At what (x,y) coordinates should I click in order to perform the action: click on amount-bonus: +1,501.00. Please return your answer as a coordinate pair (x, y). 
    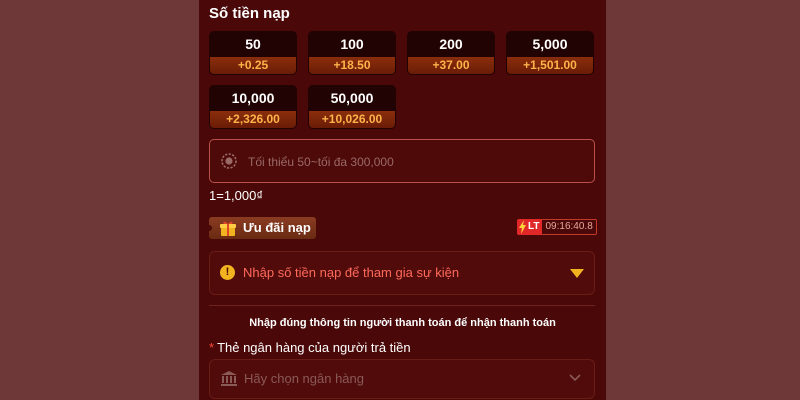
    Looking at the image, I should click on (550, 65).